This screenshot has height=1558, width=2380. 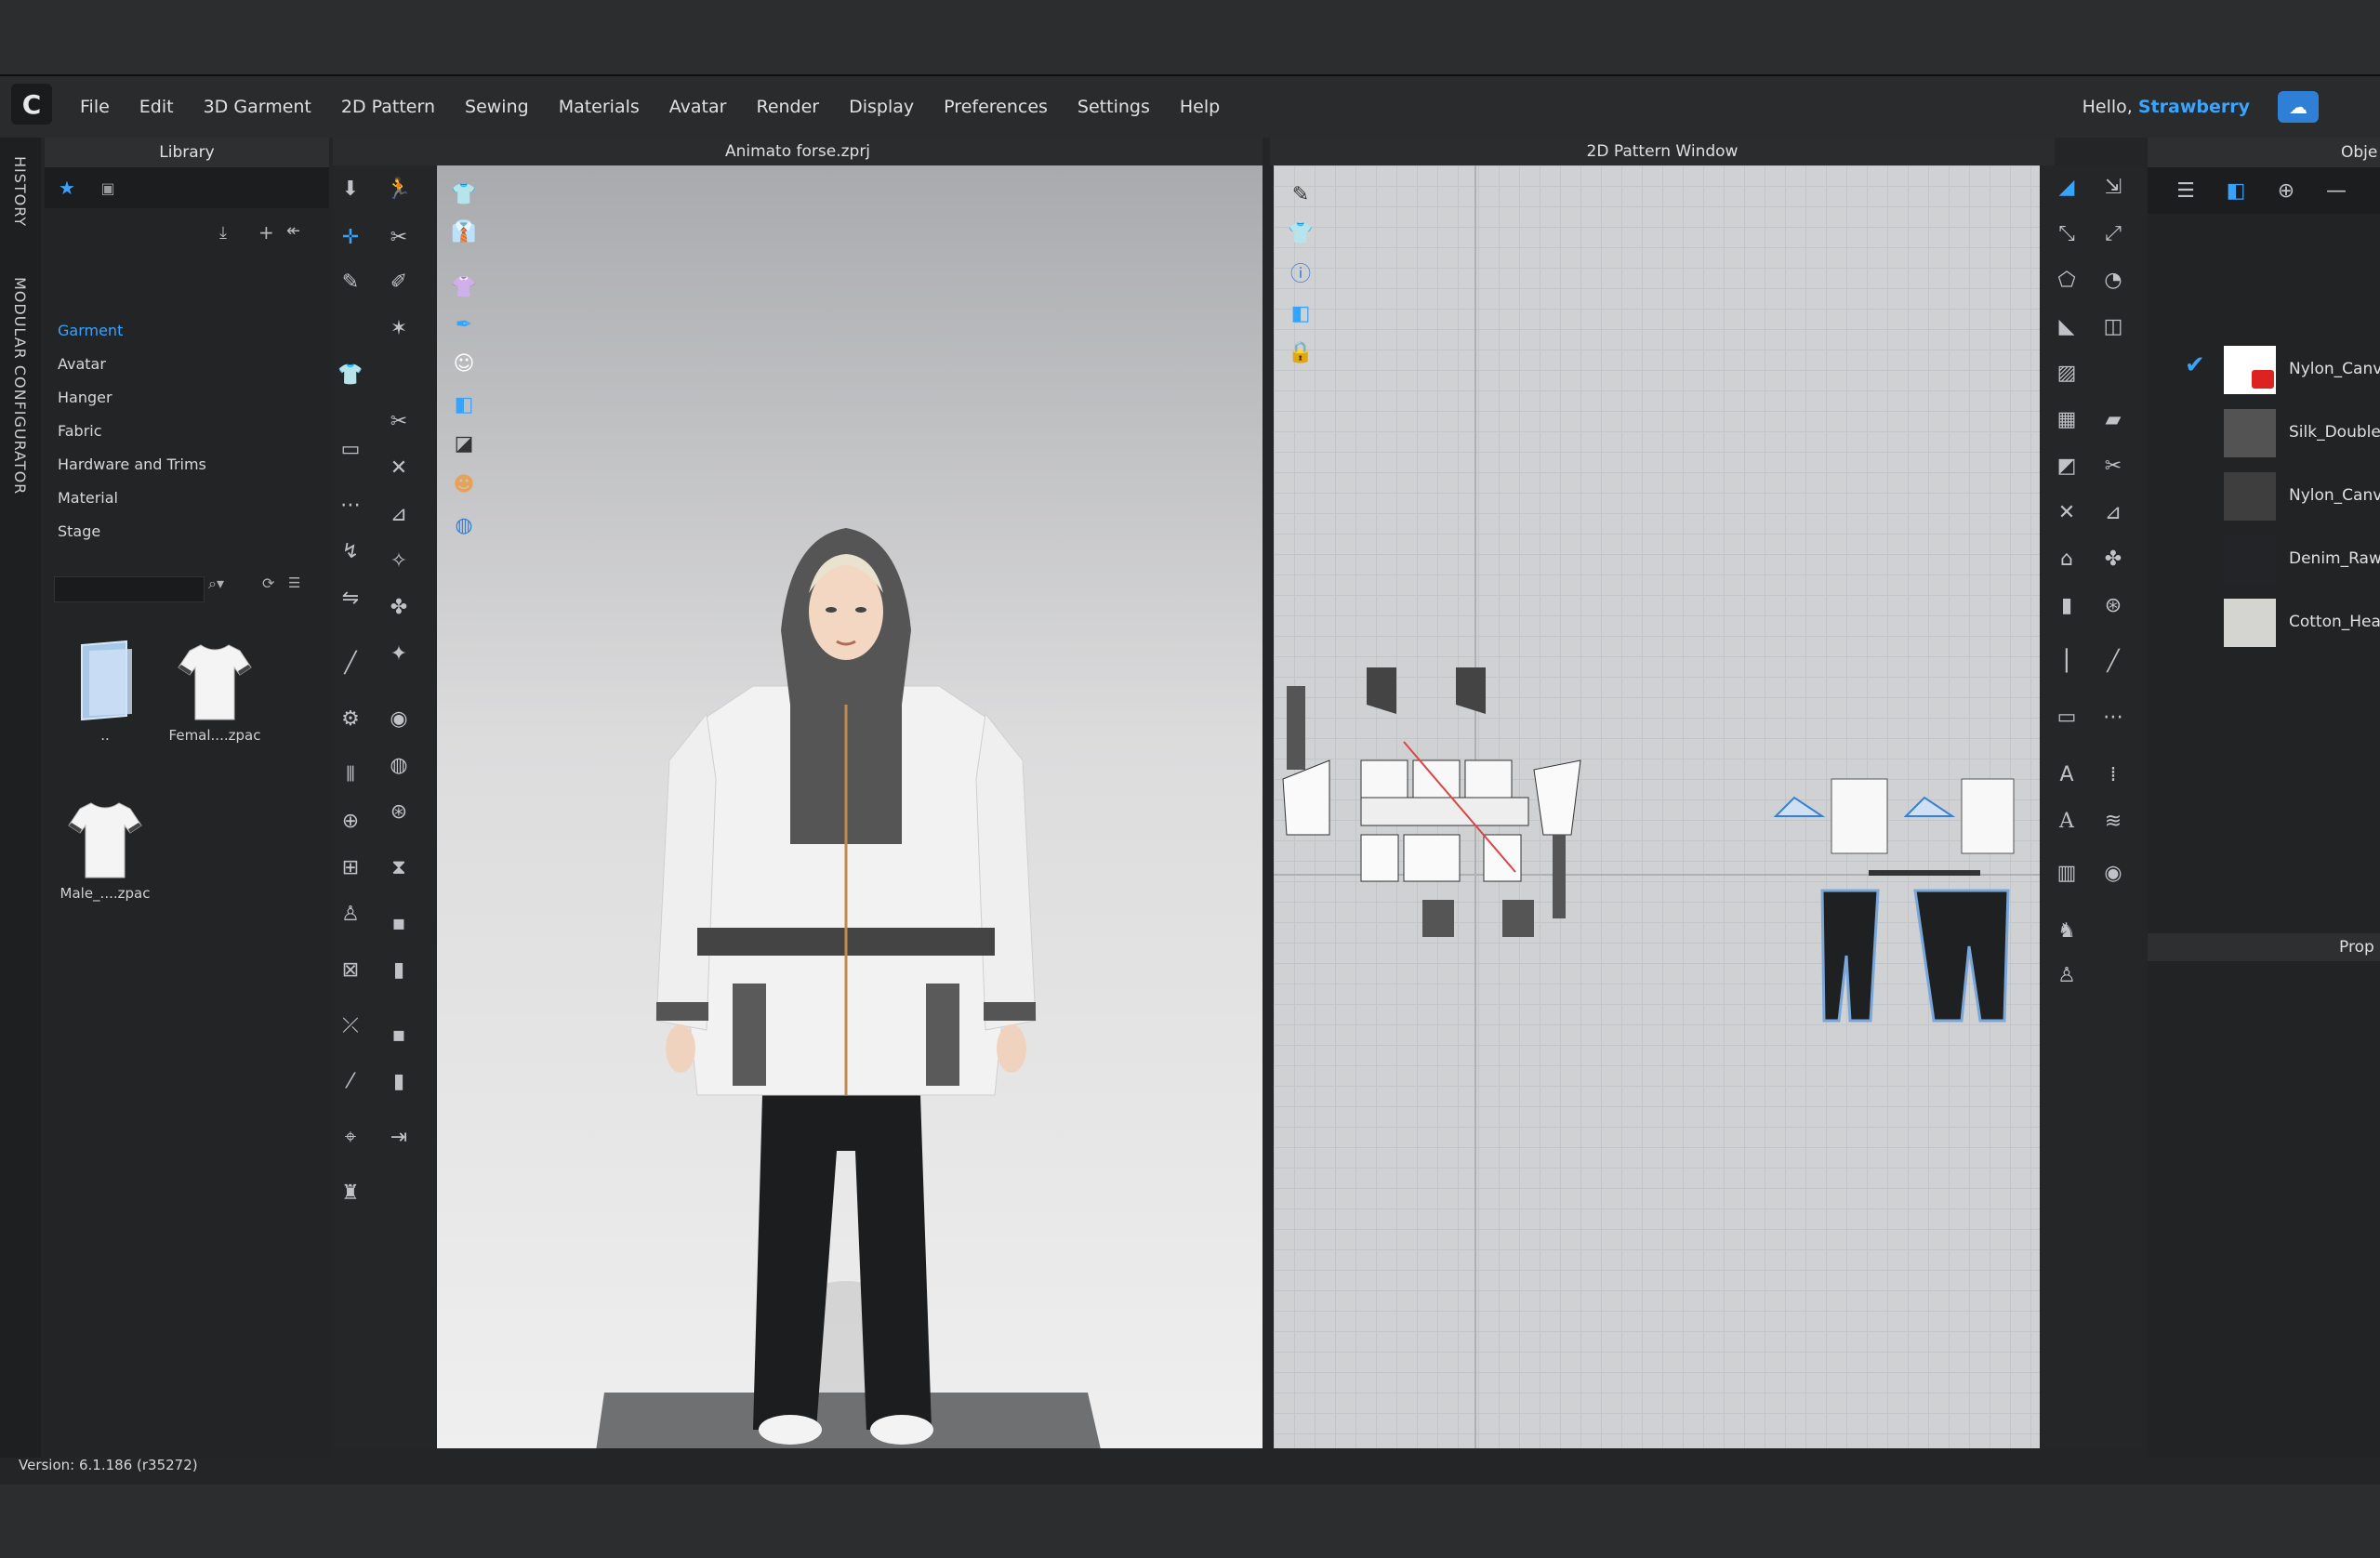 What do you see at coordinates (2264, 370) in the screenshot?
I see `material-row: ✔ Nylon_Canva` at bounding box center [2264, 370].